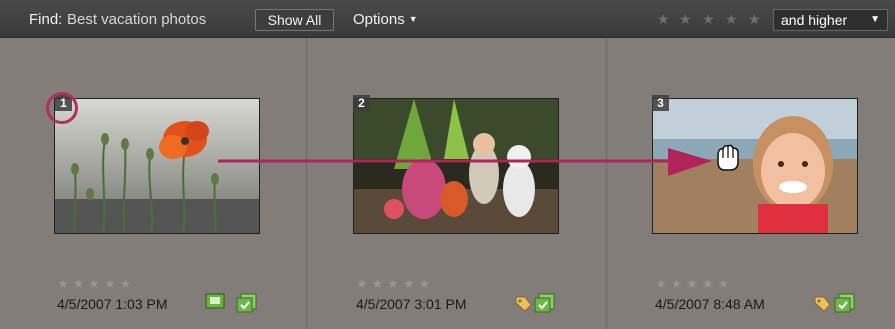 Image resolution: width=895 pixels, height=329 pixels. What do you see at coordinates (728, 160) in the screenshot?
I see `grab-hand-icon` at bounding box center [728, 160].